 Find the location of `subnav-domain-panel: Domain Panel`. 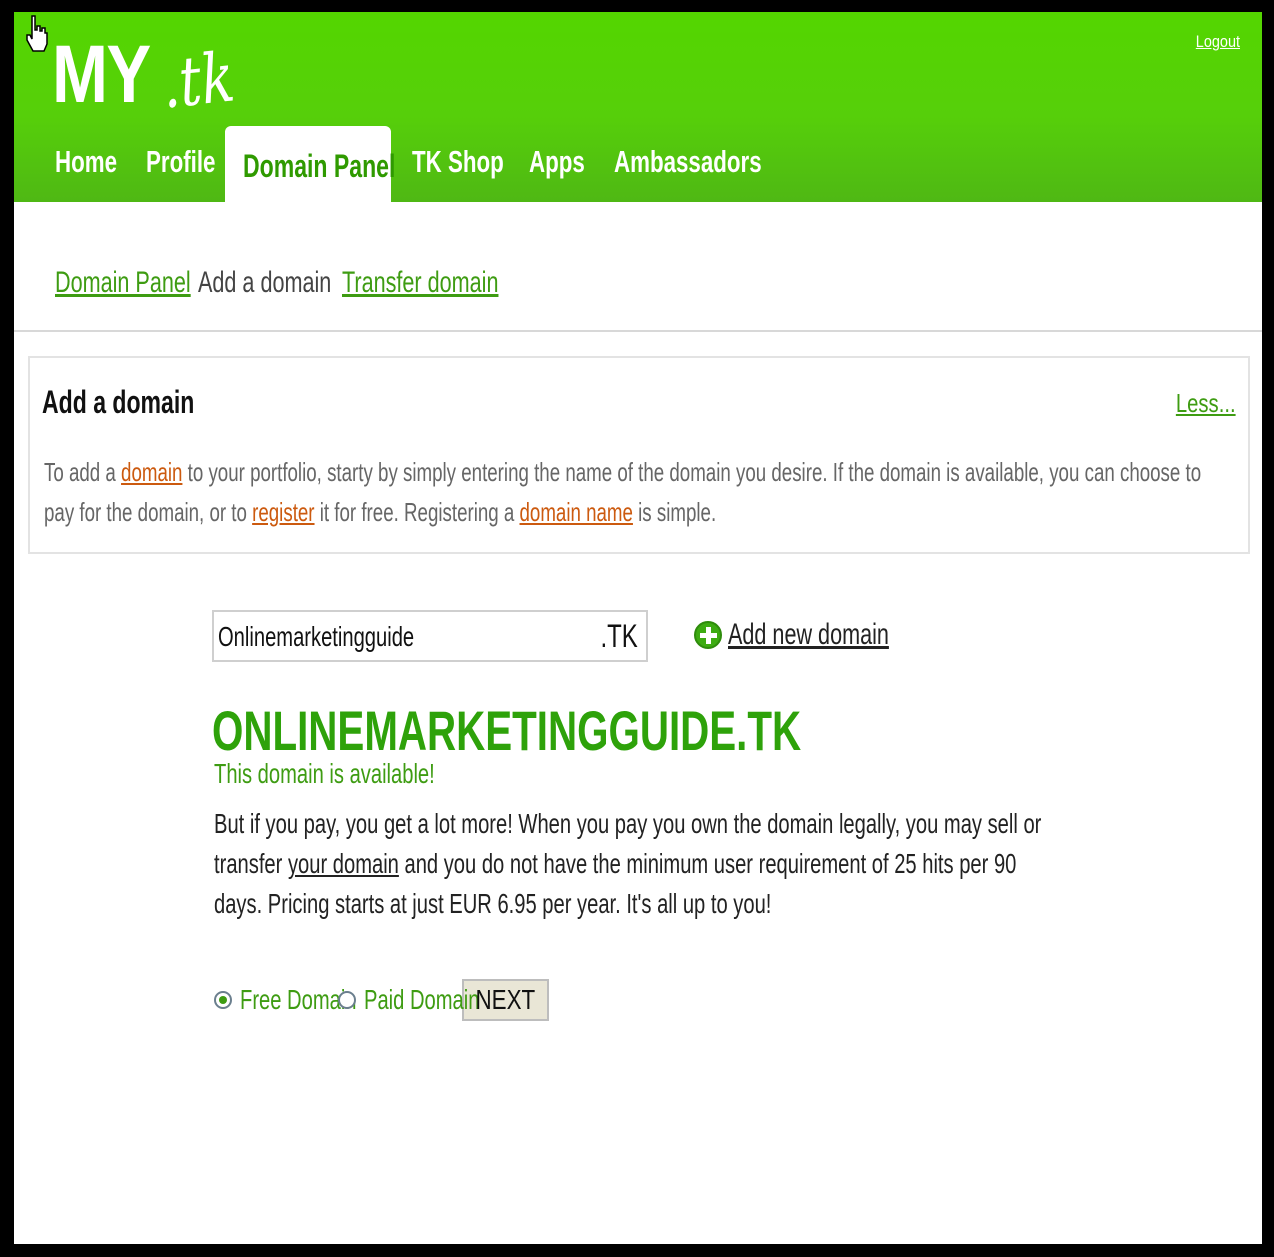

subnav-domain-panel: Domain Panel is located at coordinates (123, 283).